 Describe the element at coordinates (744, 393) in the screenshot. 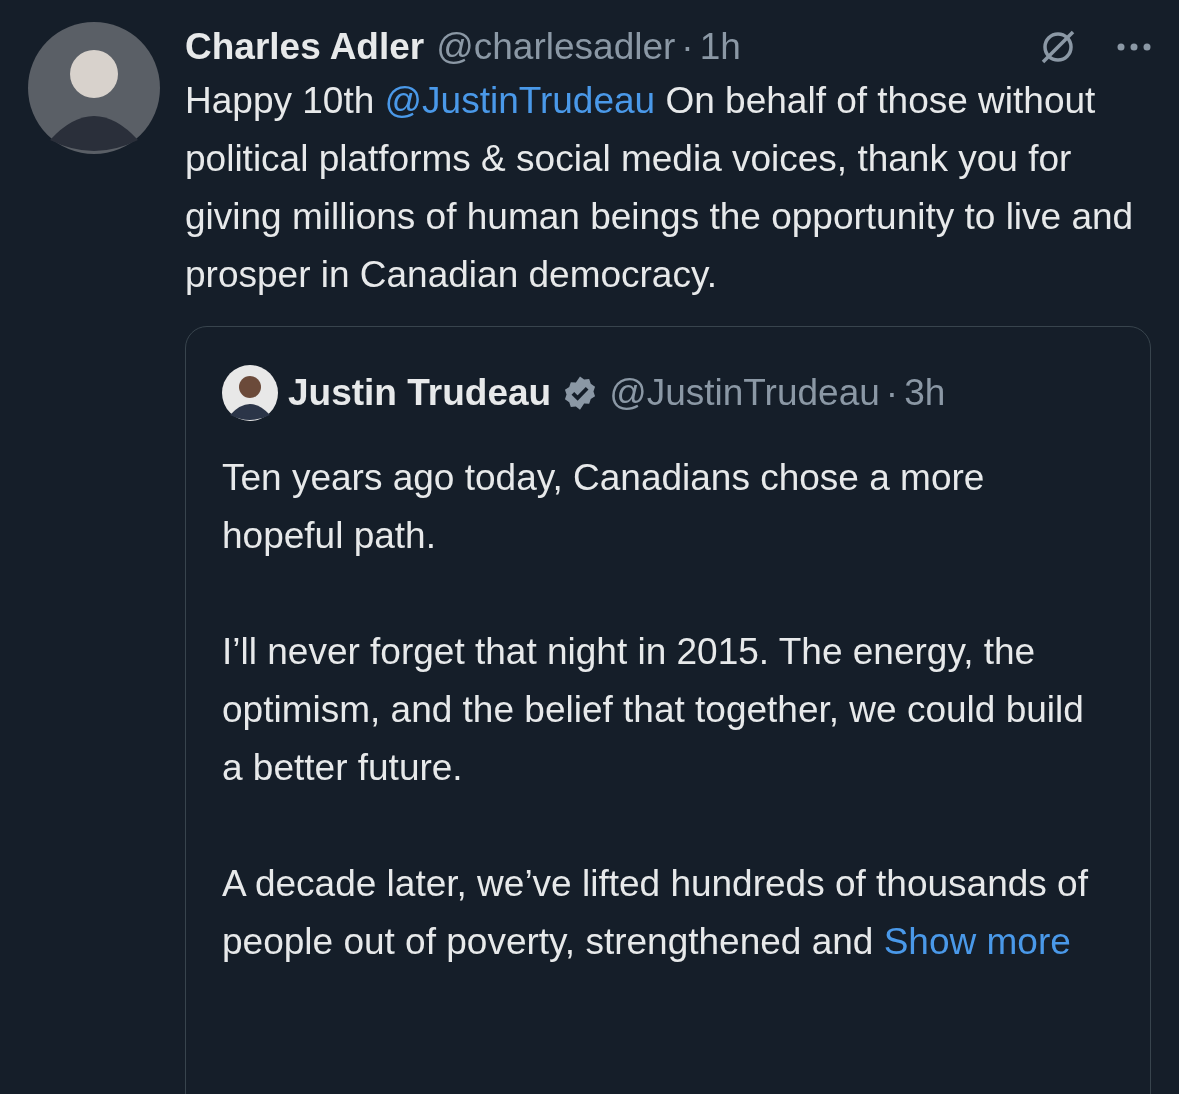

I see `author-handle: @JustinTrudeau` at that location.